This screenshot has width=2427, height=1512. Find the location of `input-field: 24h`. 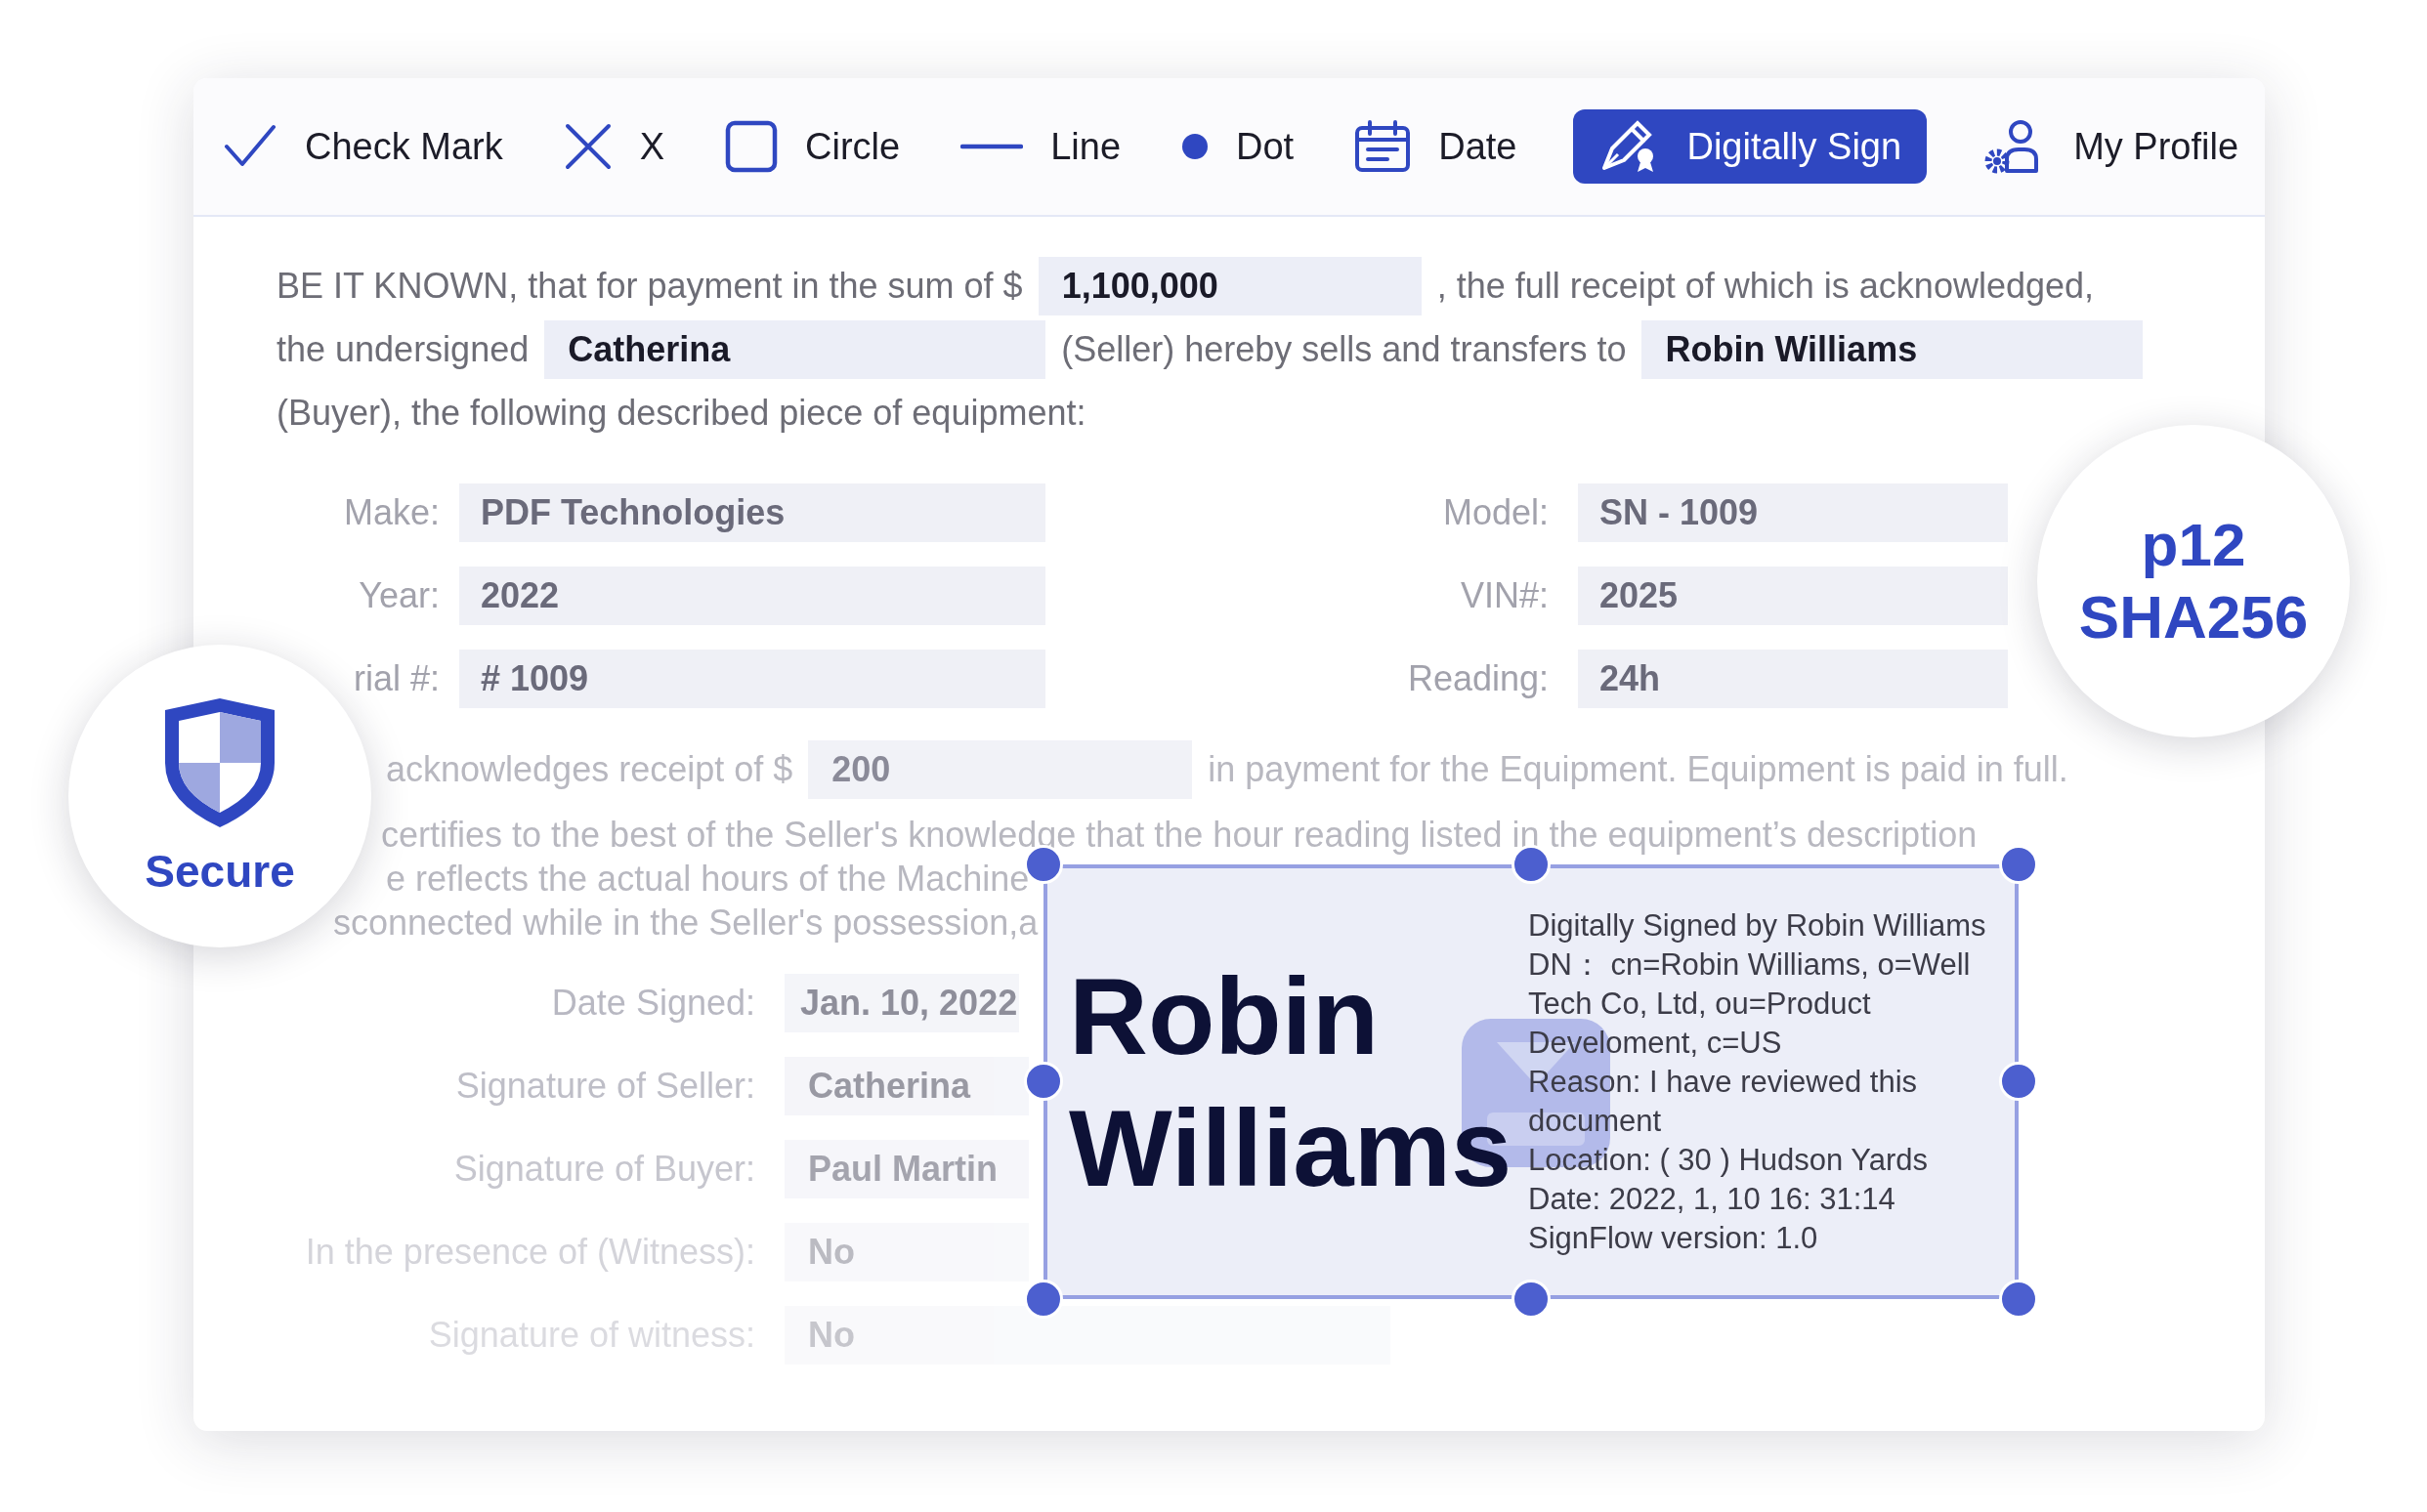

input-field: 24h is located at coordinates (1793, 679).